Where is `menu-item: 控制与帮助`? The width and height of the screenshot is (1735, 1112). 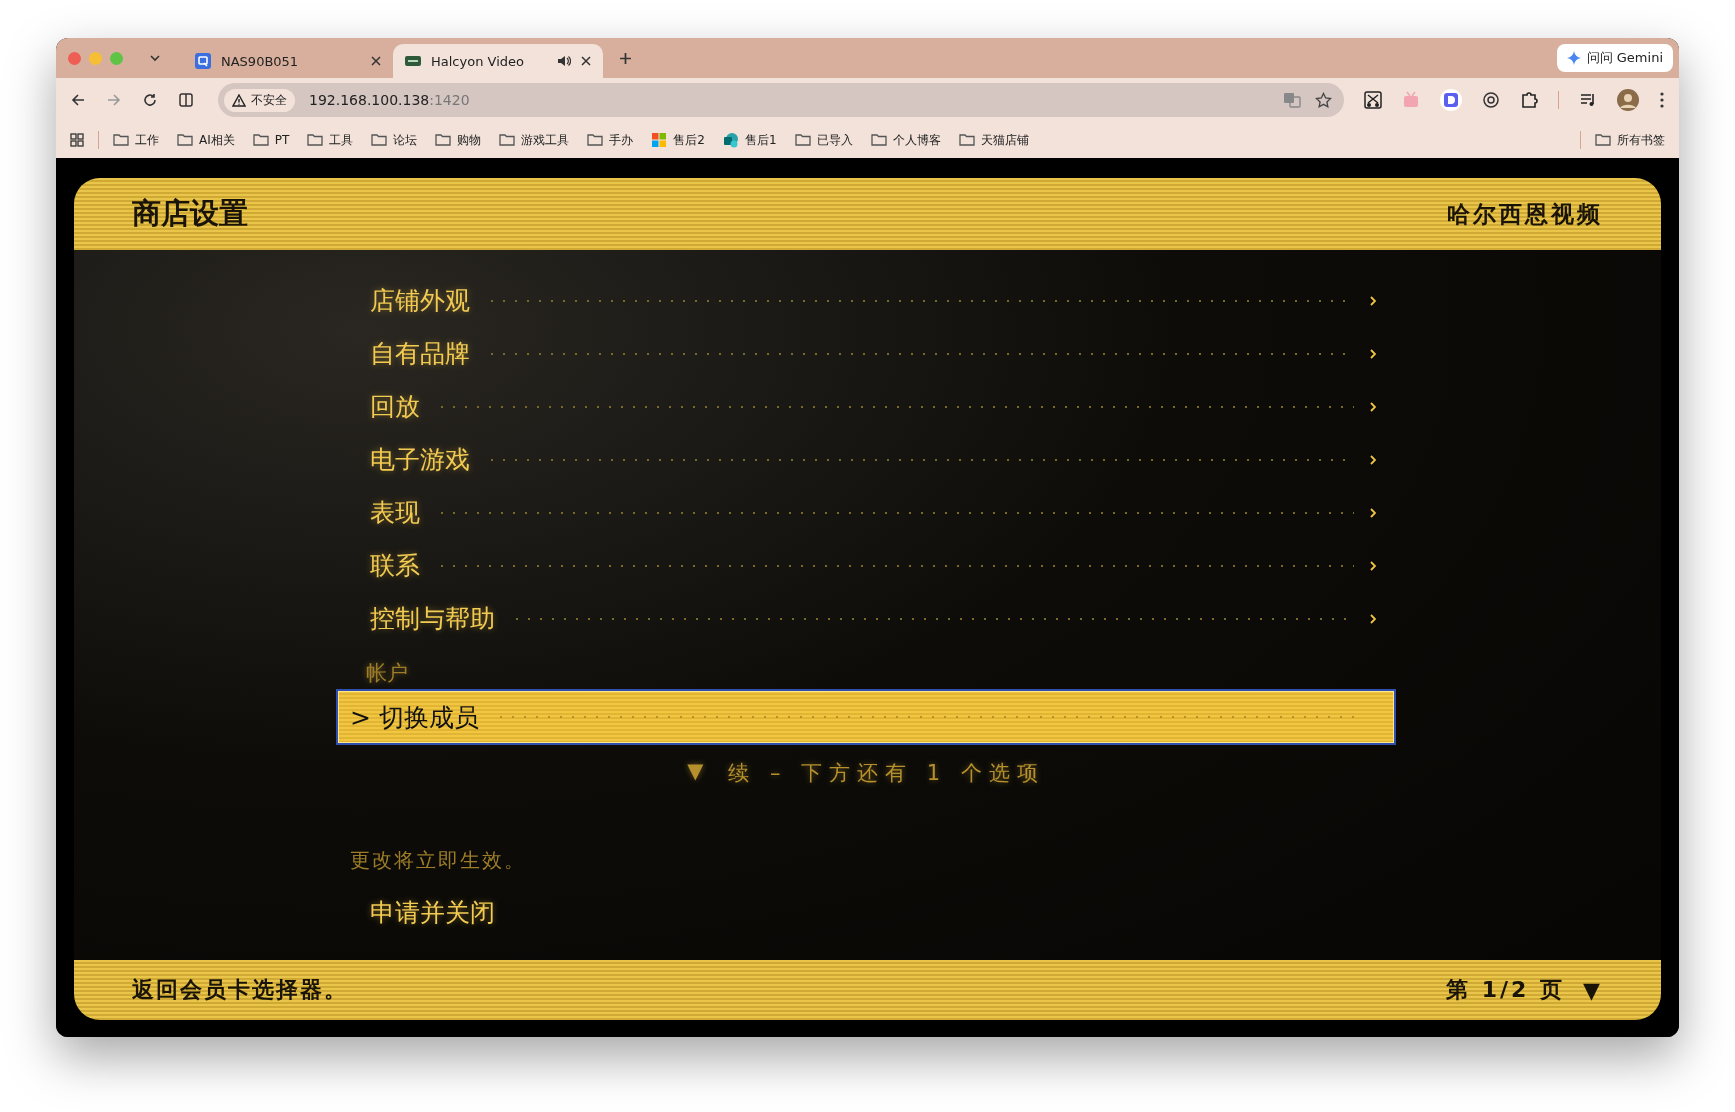
menu-item: 控制与帮助 is located at coordinates (856, 618).